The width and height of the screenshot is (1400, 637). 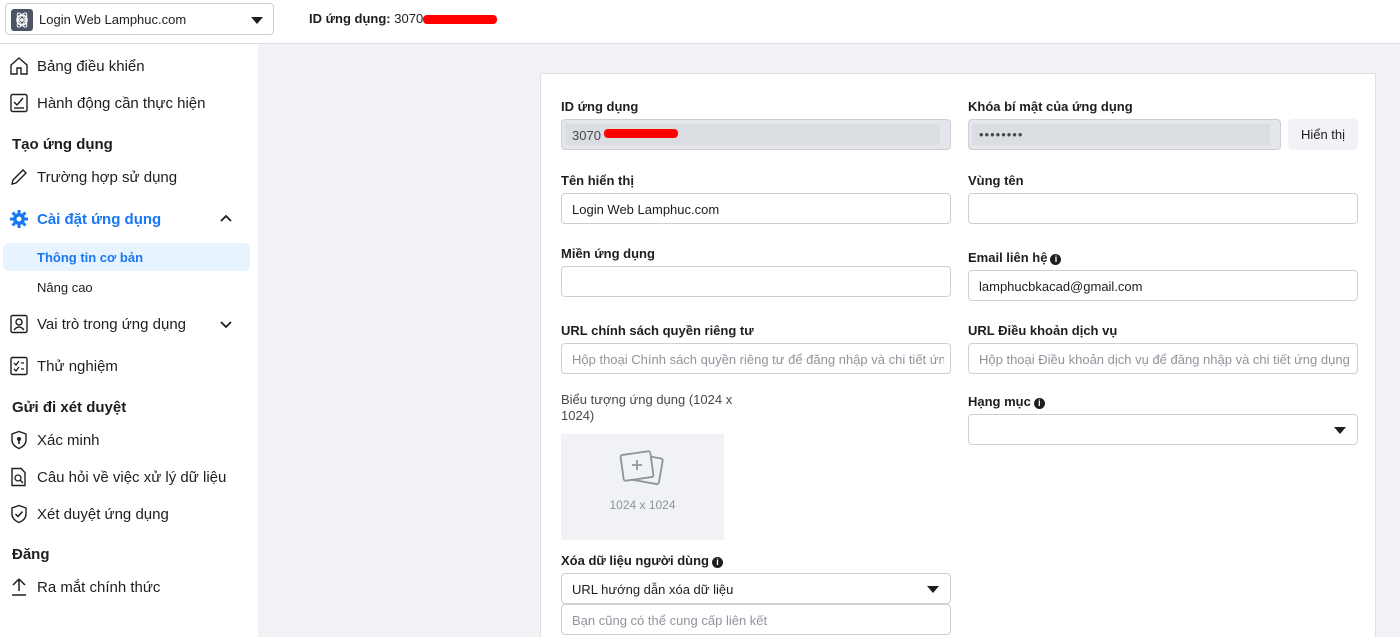 I want to click on app-icon, so click(x=22, y=20).